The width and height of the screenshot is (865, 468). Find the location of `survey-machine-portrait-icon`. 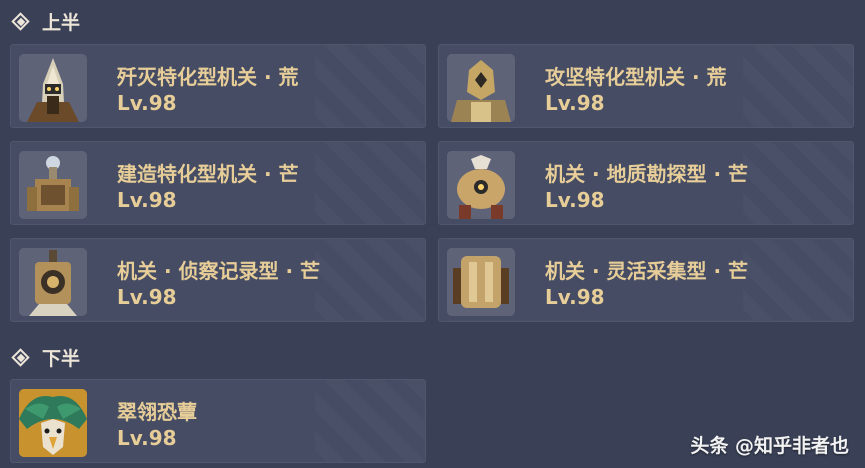

survey-machine-portrait-icon is located at coordinates (481, 185).